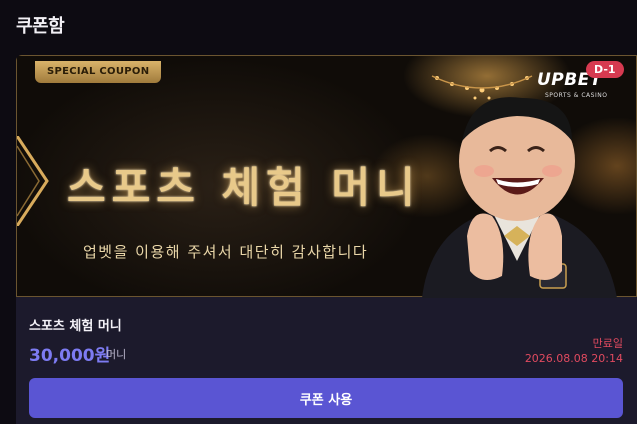 This screenshot has width=637, height=424. I want to click on coupon-amount-unit: 머니, so click(116, 354).